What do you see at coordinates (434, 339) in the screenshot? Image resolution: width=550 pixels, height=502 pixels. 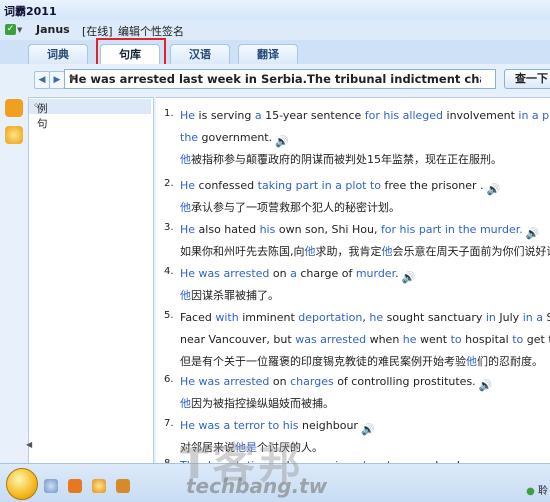 I see `sentence-word: went` at bounding box center [434, 339].